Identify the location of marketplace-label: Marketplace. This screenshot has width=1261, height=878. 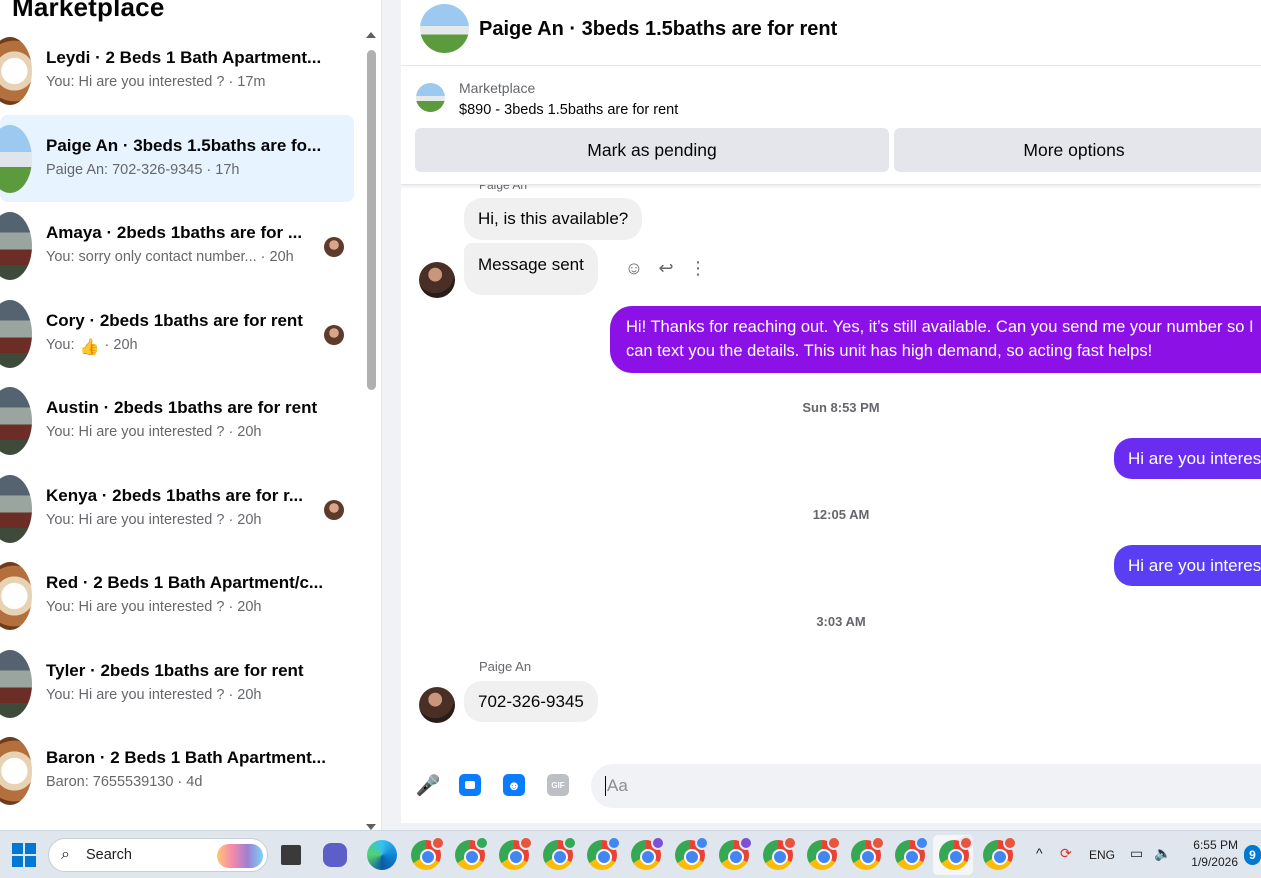
(497, 88).